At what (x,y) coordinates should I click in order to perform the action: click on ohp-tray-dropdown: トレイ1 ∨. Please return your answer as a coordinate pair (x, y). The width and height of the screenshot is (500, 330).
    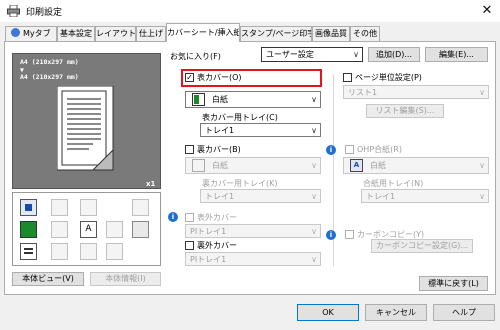
    Looking at the image, I should click on (425, 196).